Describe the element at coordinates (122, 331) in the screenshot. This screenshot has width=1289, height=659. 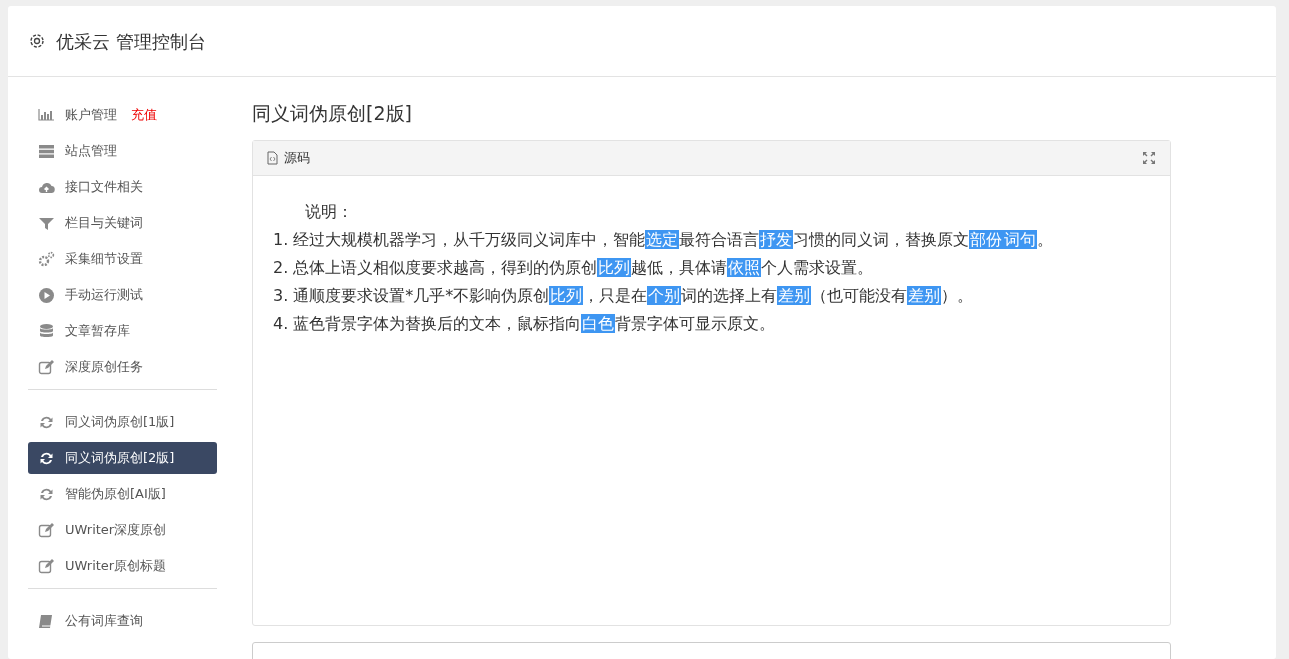
I see `sidebar-item: 文章暂存库` at that location.